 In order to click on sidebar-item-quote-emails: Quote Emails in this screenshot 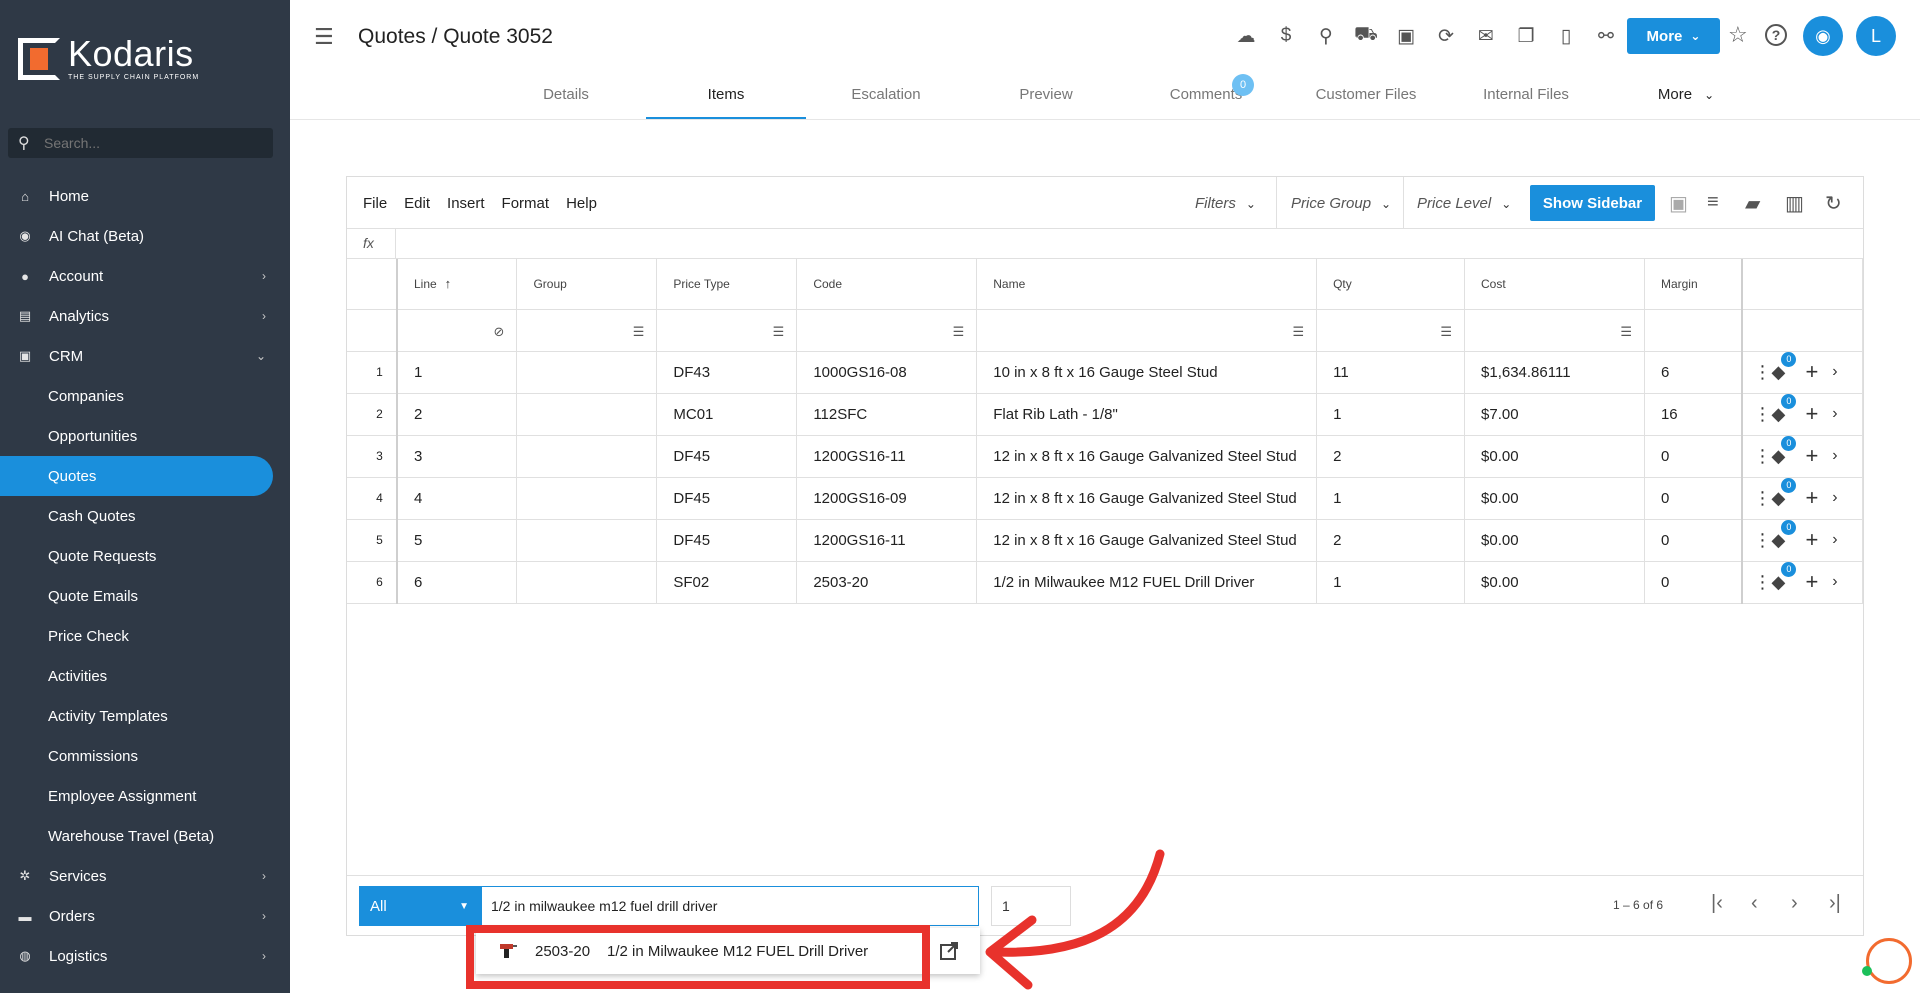, I will do `click(145, 596)`.